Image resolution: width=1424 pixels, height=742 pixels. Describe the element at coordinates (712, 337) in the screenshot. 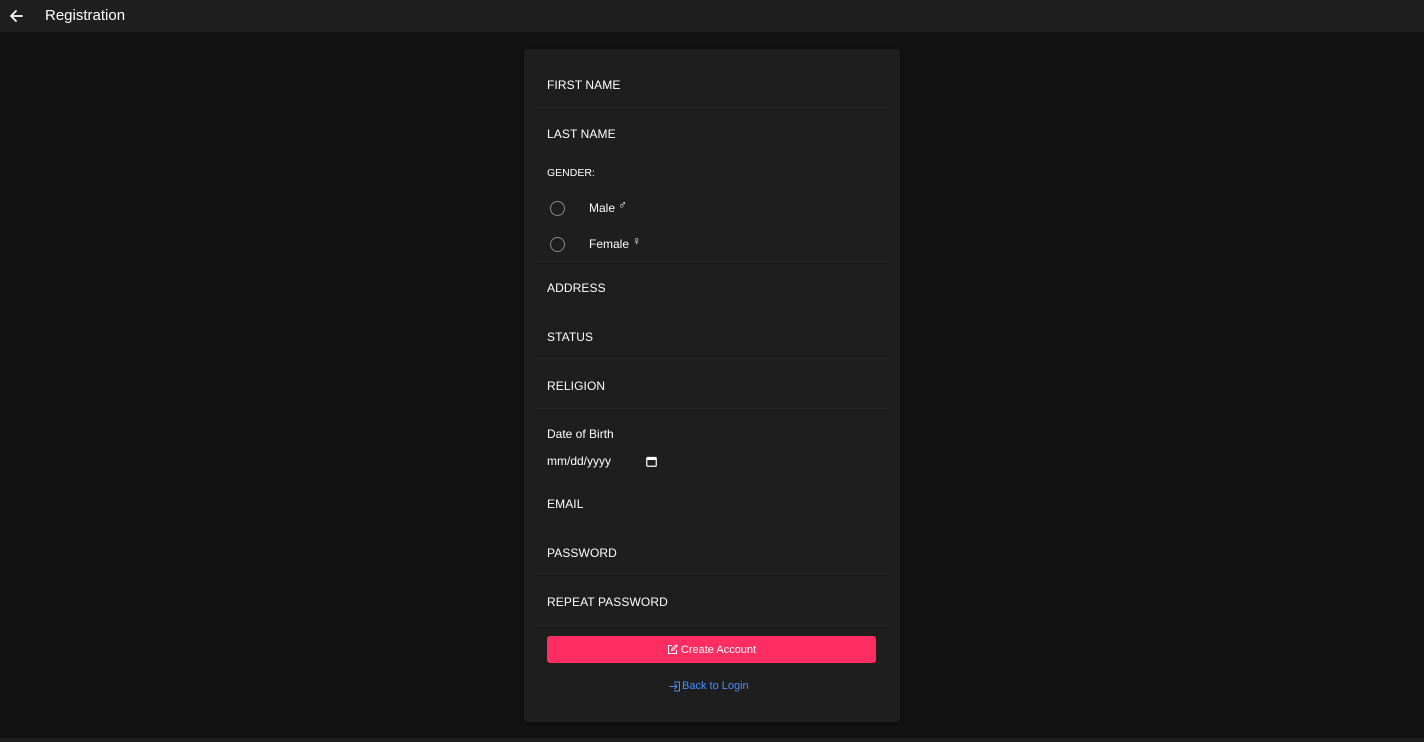

I see `status-field: STATUS` at that location.